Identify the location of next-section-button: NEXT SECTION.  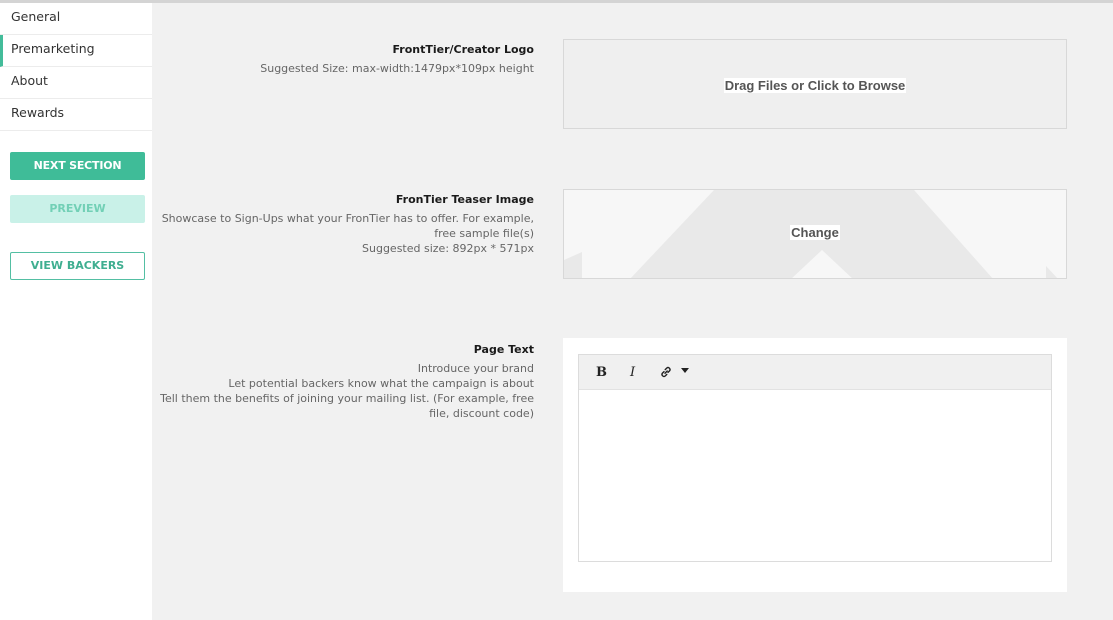
(77, 166).